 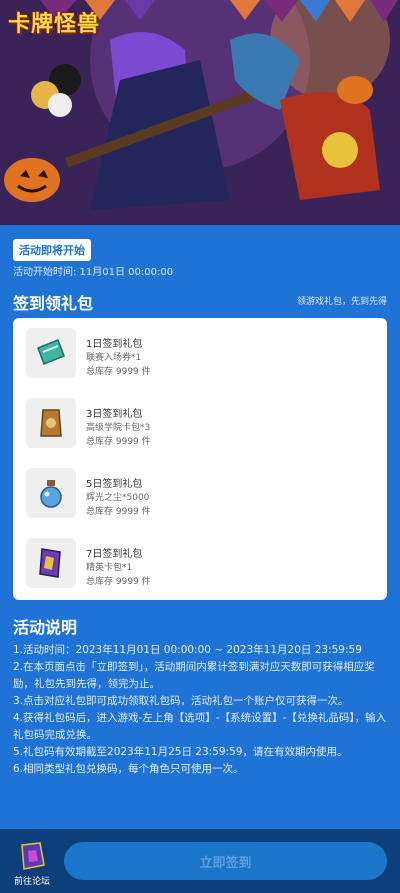 What do you see at coordinates (93, 272) in the screenshot?
I see `event-start-time: 活动开始时间: 11月01日 00:00:00` at bounding box center [93, 272].